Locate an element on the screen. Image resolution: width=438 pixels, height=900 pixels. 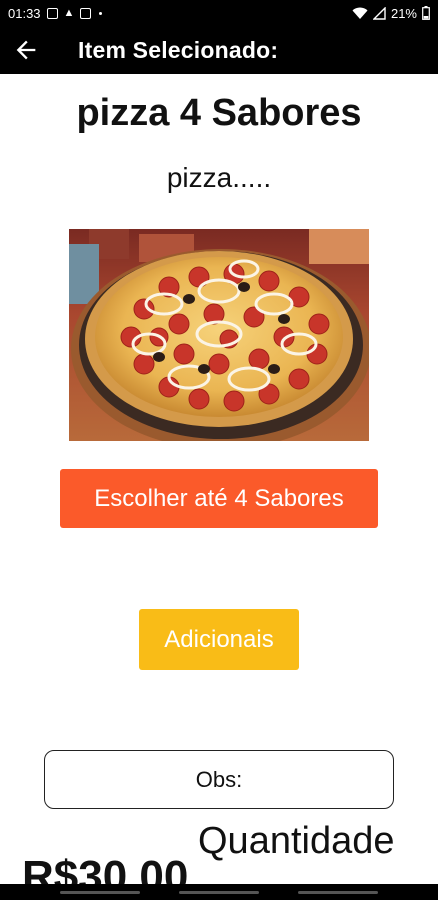
arrow-back-icon is located at coordinates (26, 50).